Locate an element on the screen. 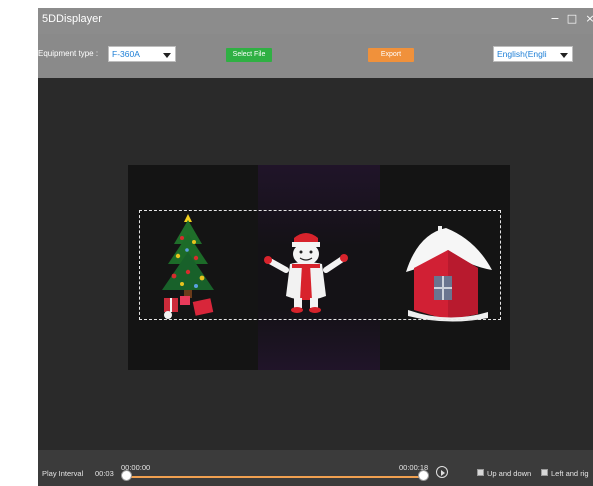 Image resolution: width=593 pixels, height=486 pixels. language-select: English(Engli is located at coordinates (533, 54).